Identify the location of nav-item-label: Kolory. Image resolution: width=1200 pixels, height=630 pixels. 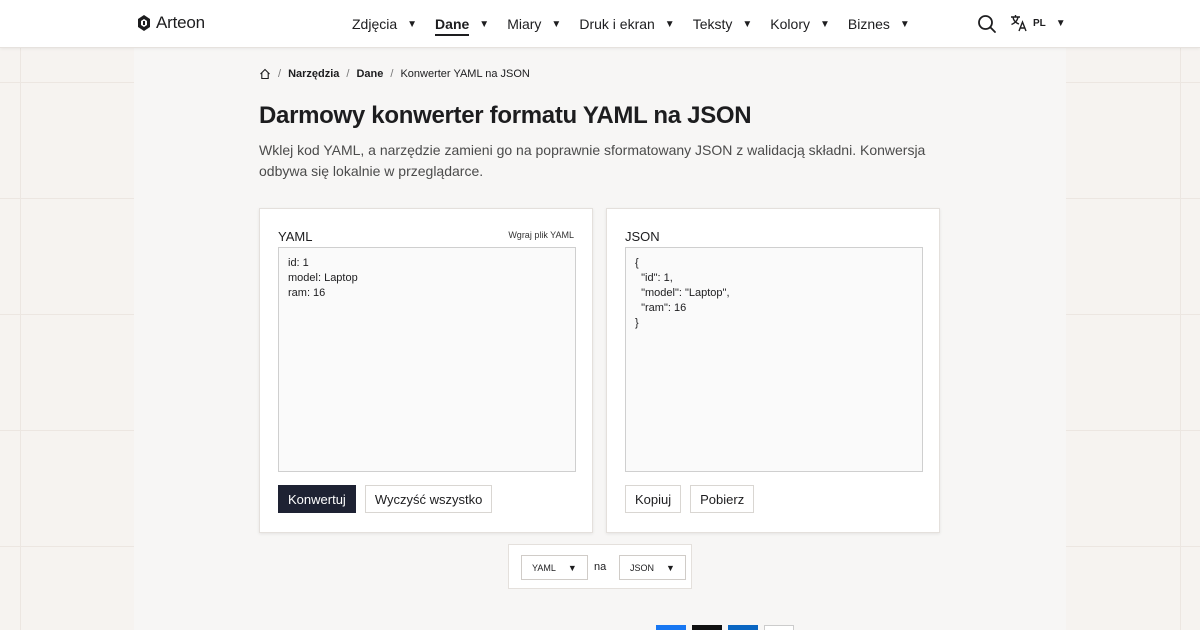
(790, 24).